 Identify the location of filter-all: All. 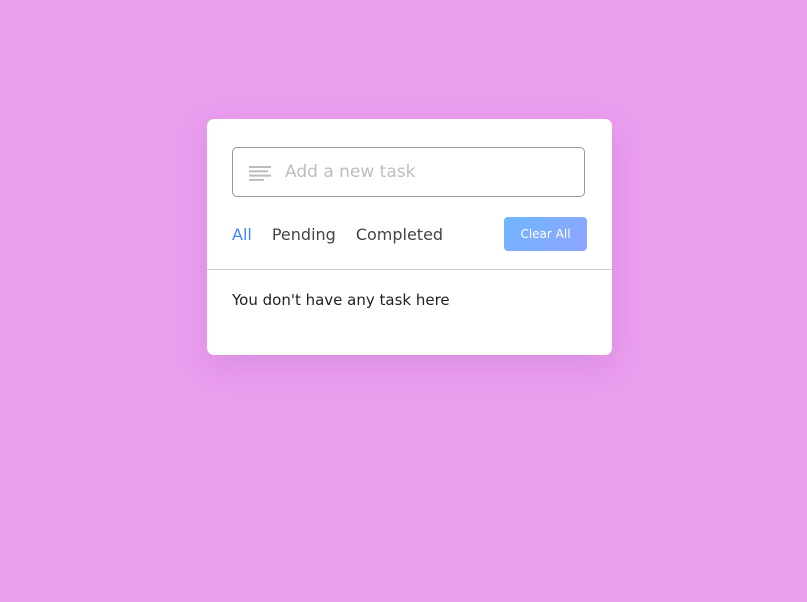
(242, 234).